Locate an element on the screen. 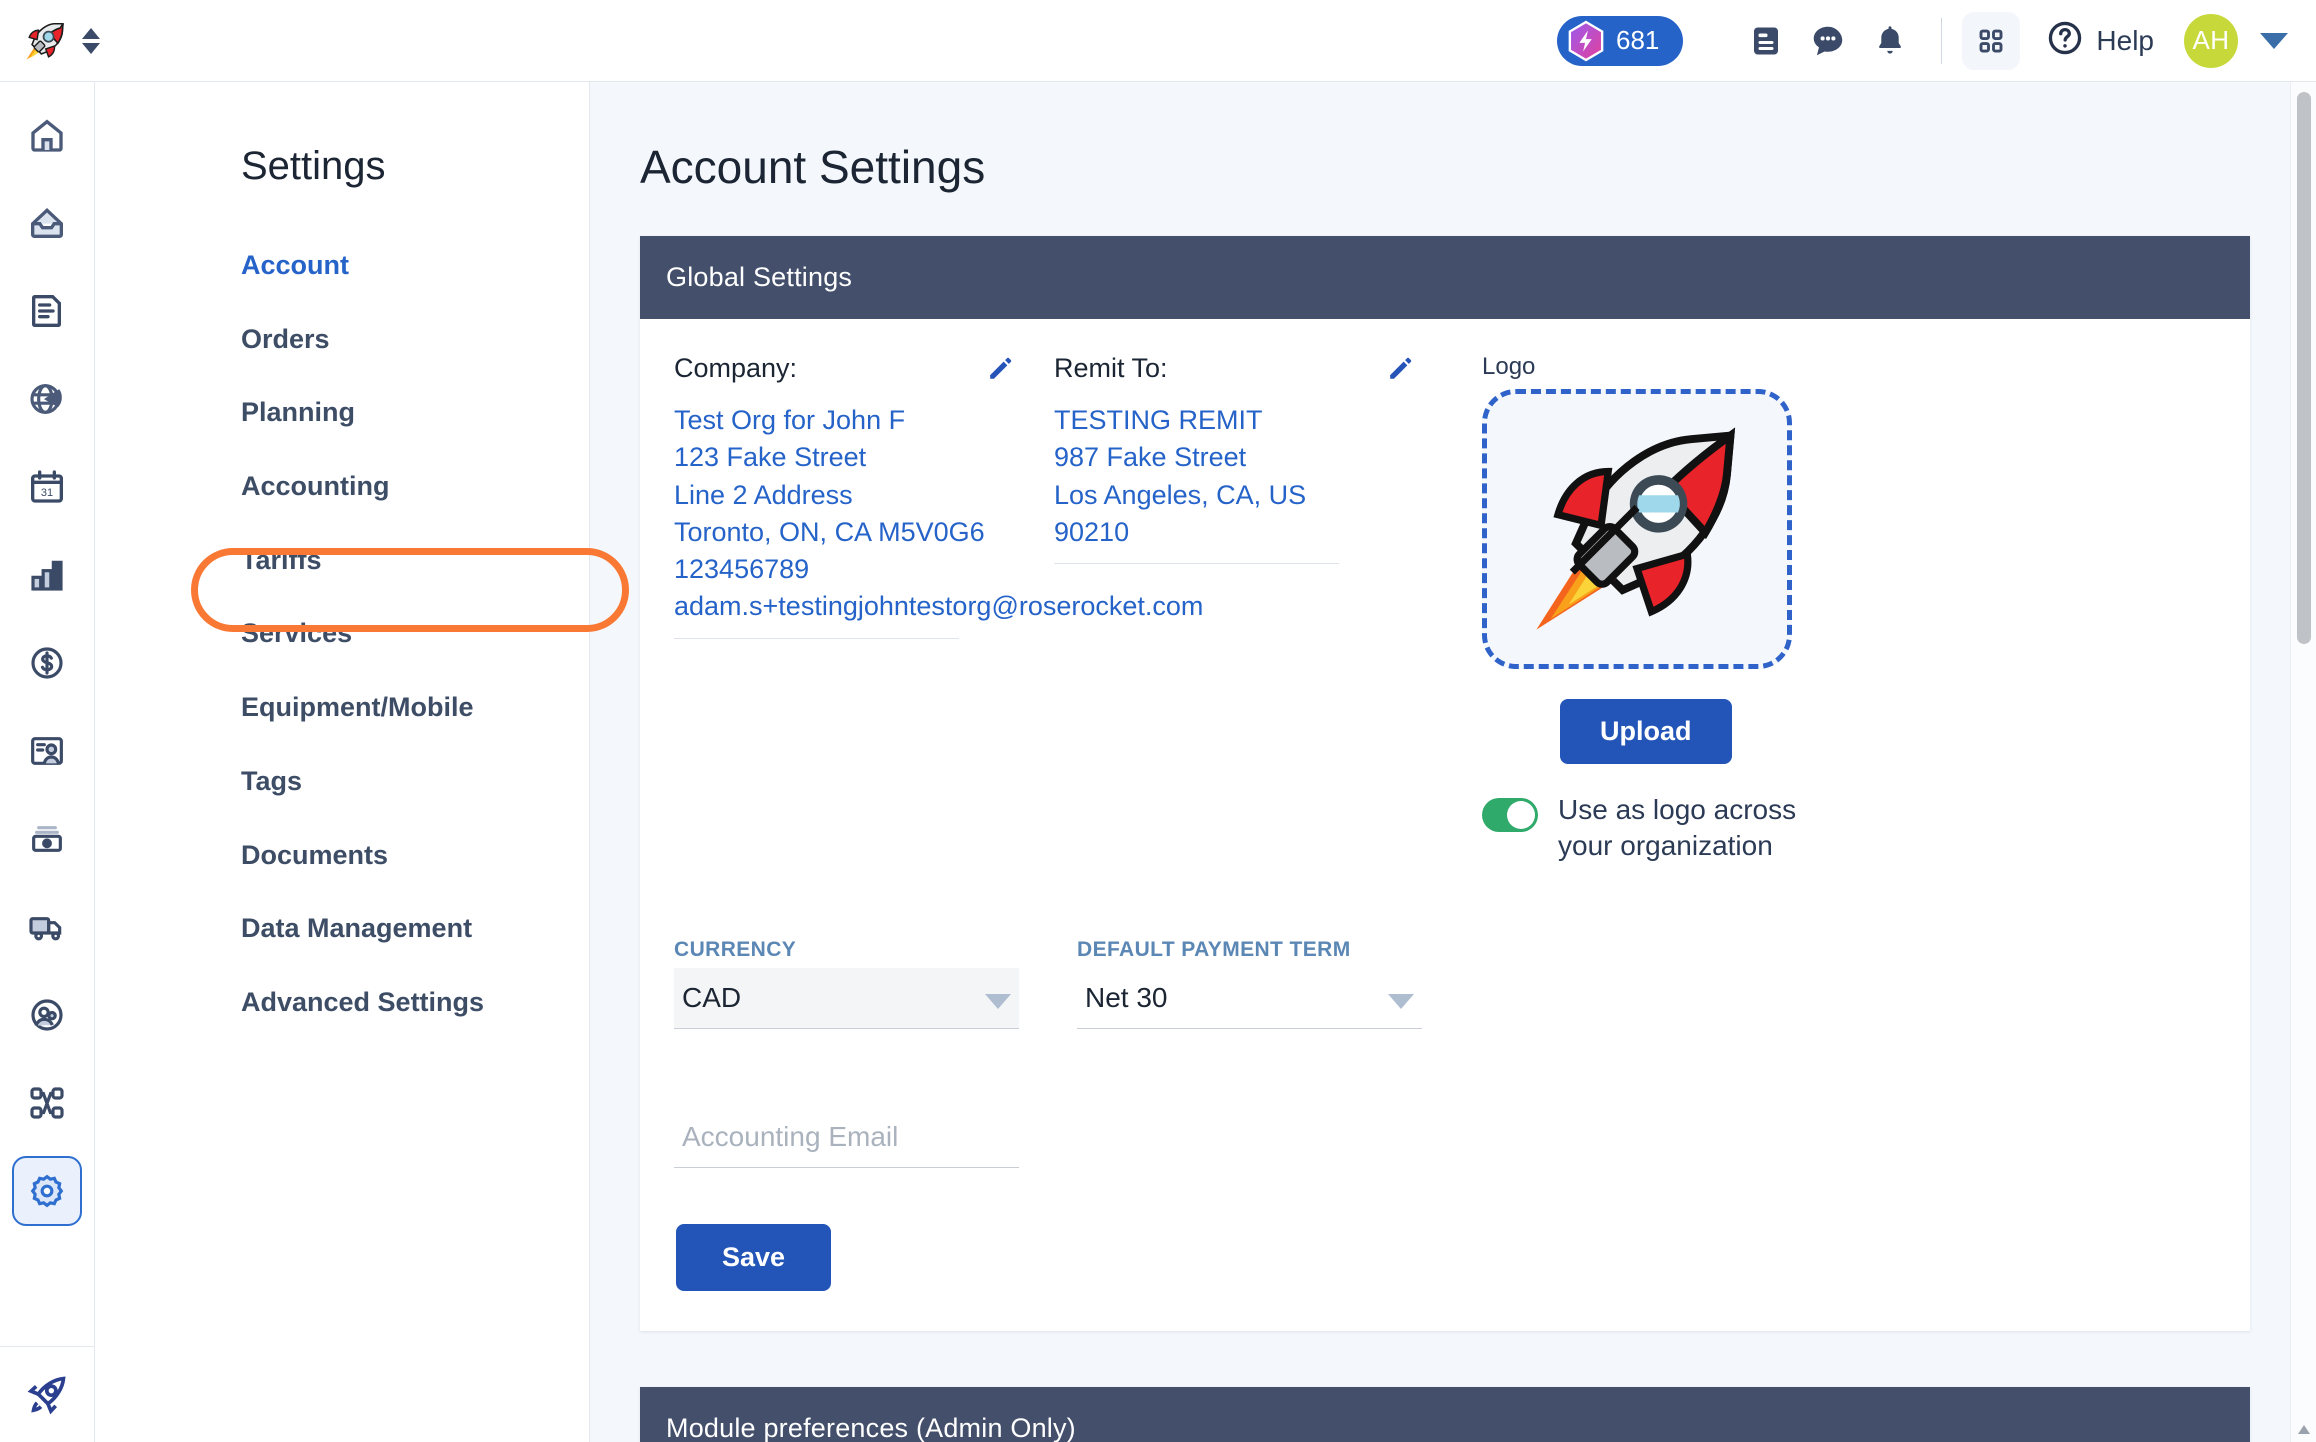 Image resolution: width=2316 pixels, height=1442 pixels. use-as-logo-label: Use as logo across your organization is located at coordinates (1677, 827).